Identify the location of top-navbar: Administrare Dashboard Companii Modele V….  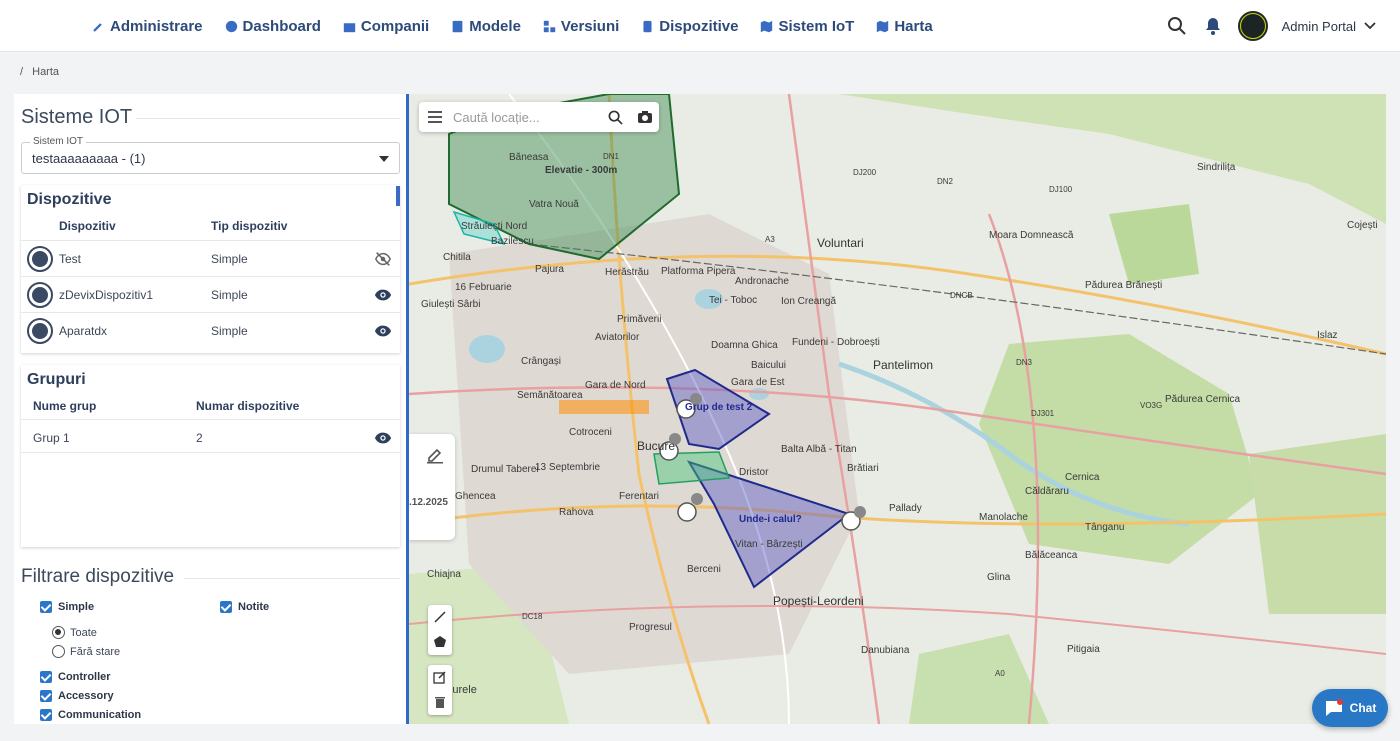
(700, 26).